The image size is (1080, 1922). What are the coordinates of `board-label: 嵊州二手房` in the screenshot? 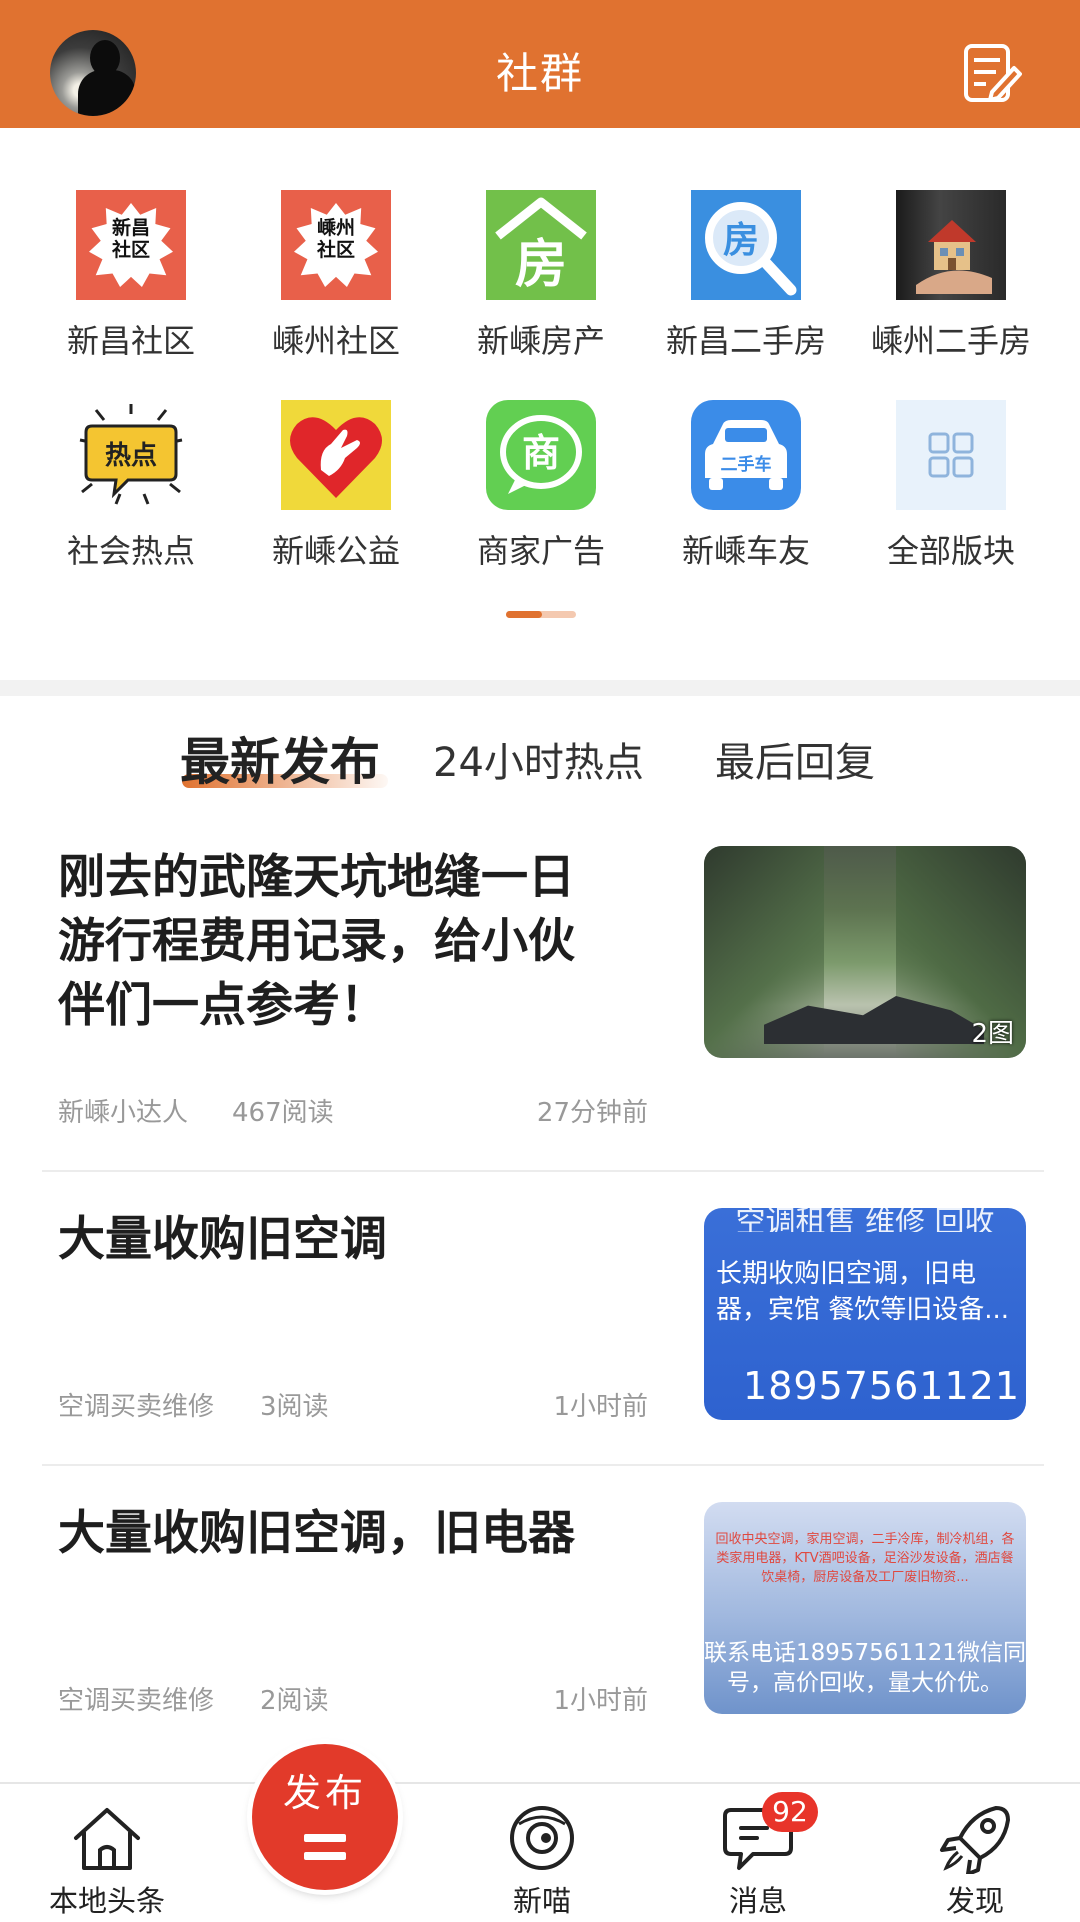 It's located at (950, 341).